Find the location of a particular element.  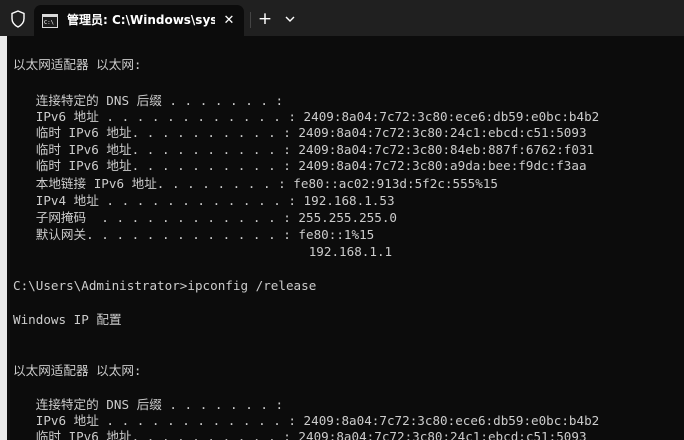

tab-cmd: C:\ 管理员: C:\Windows\system32\cmd.exe ✕ is located at coordinates (139, 20).